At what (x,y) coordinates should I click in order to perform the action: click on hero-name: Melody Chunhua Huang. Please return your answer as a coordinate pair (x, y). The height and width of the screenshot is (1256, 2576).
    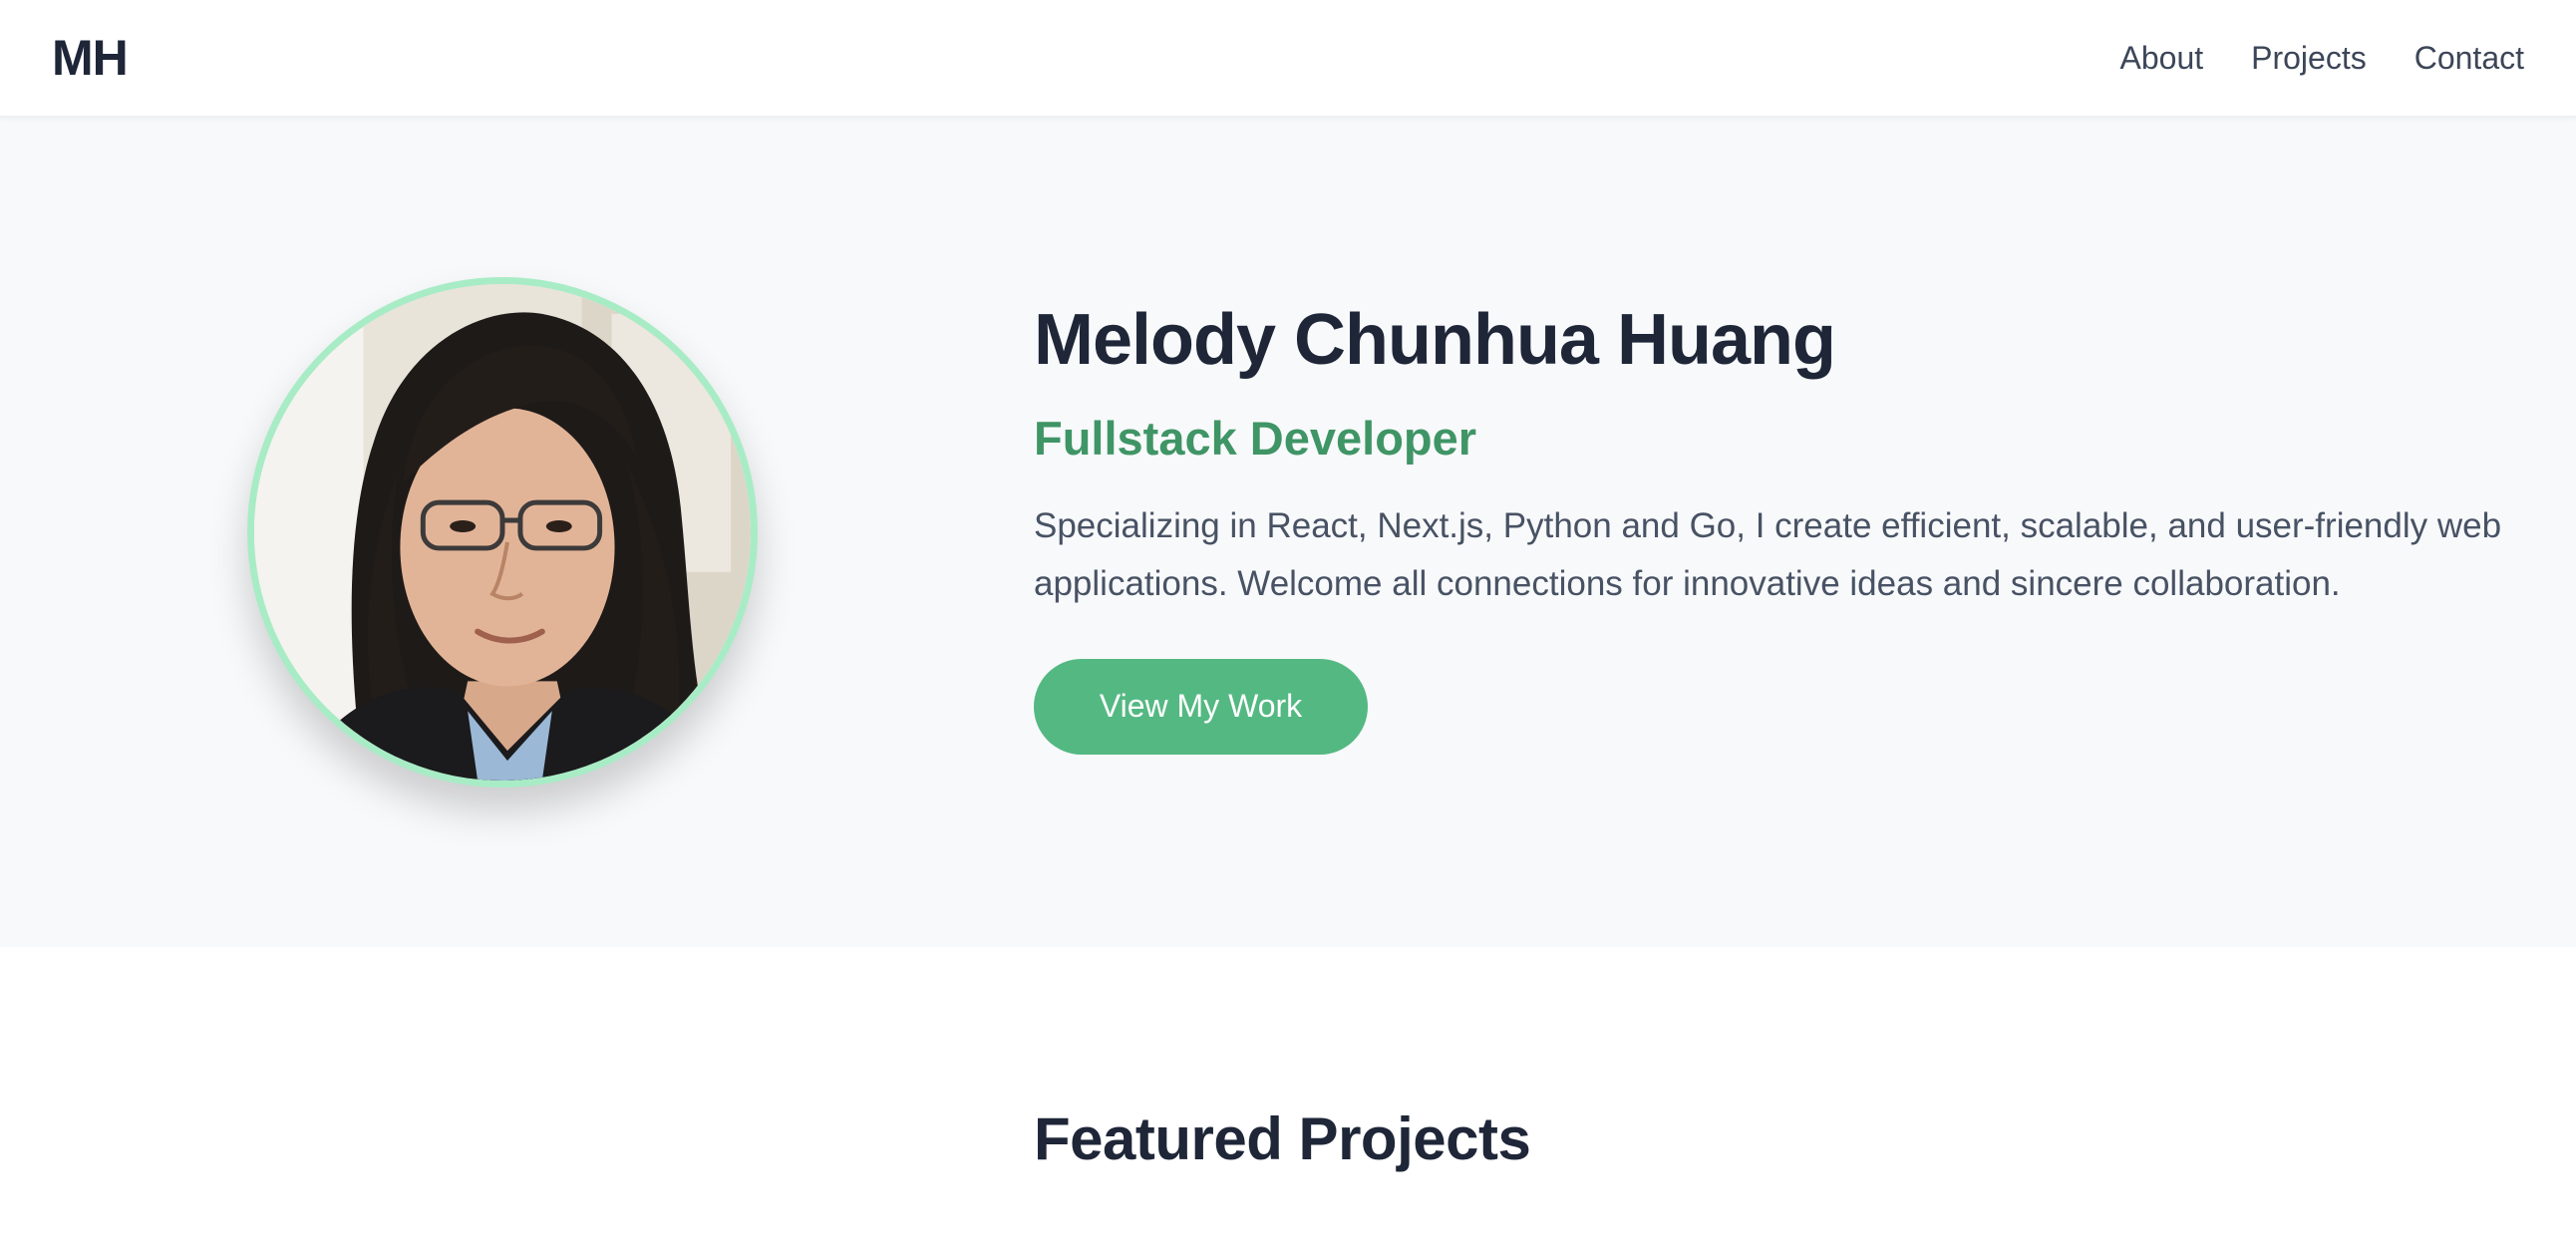
    Looking at the image, I should click on (1435, 340).